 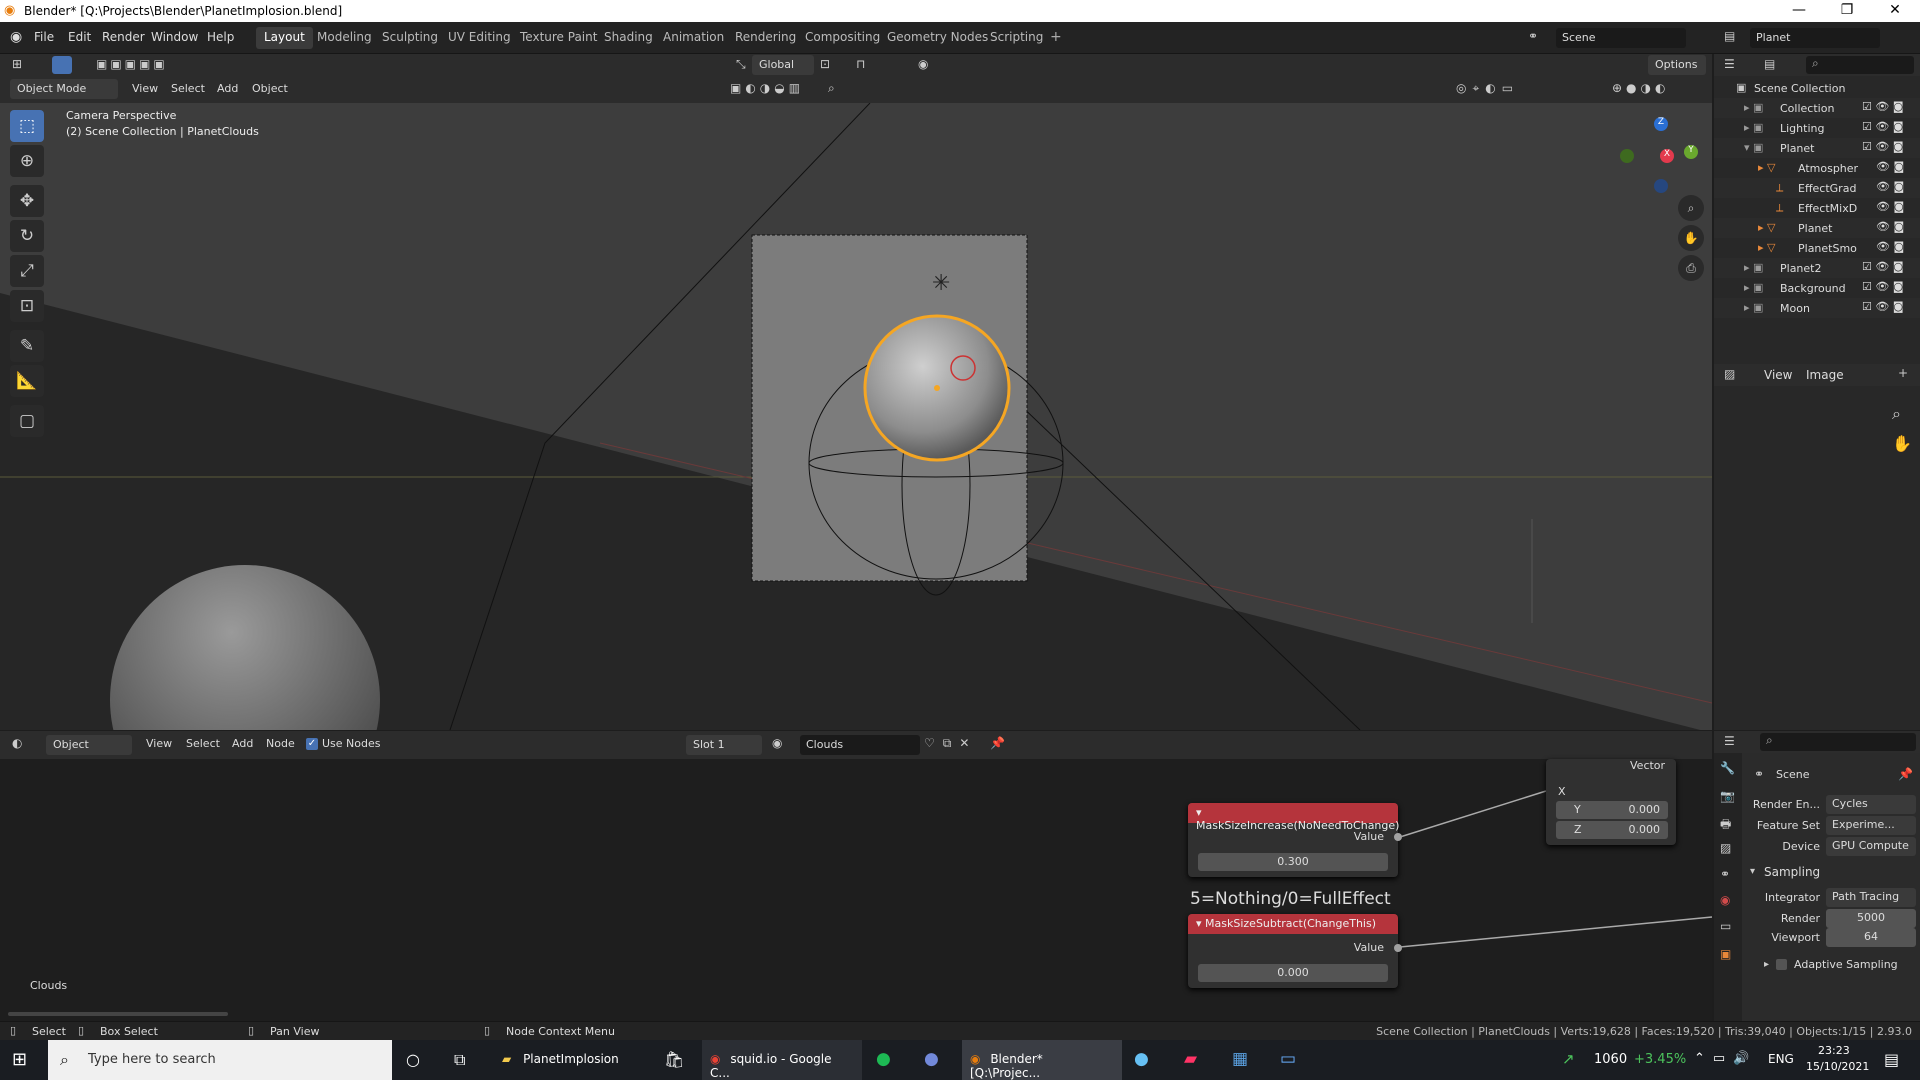 What do you see at coordinates (1825, 375) in the screenshot?
I see `image-editor-image-menu: Image` at bounding box center [1825, 375].